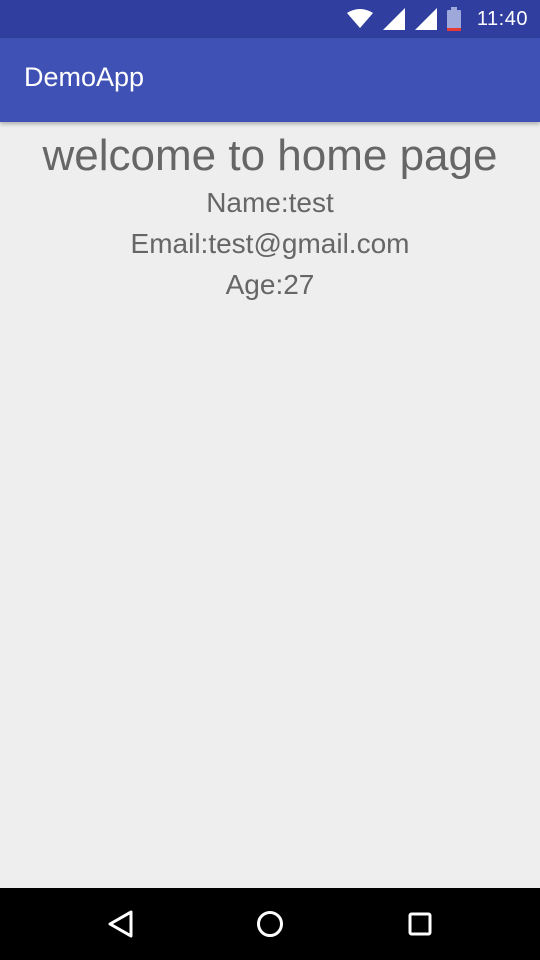  What do you see at coordinates (270, 284) in the screenshot?
I see `age-text: Age:27` at bounding box center [270, 284].